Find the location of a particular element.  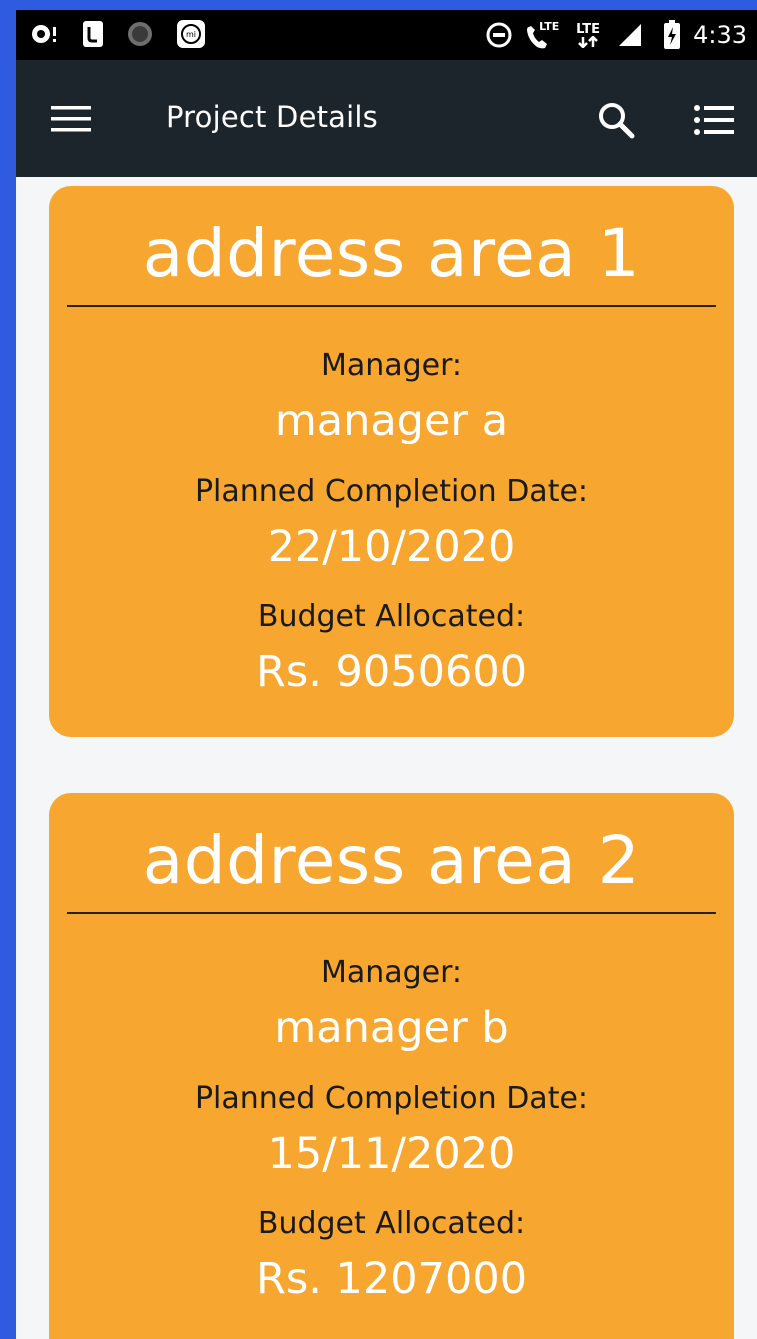

menu-button is located at coordinates (71, 119).